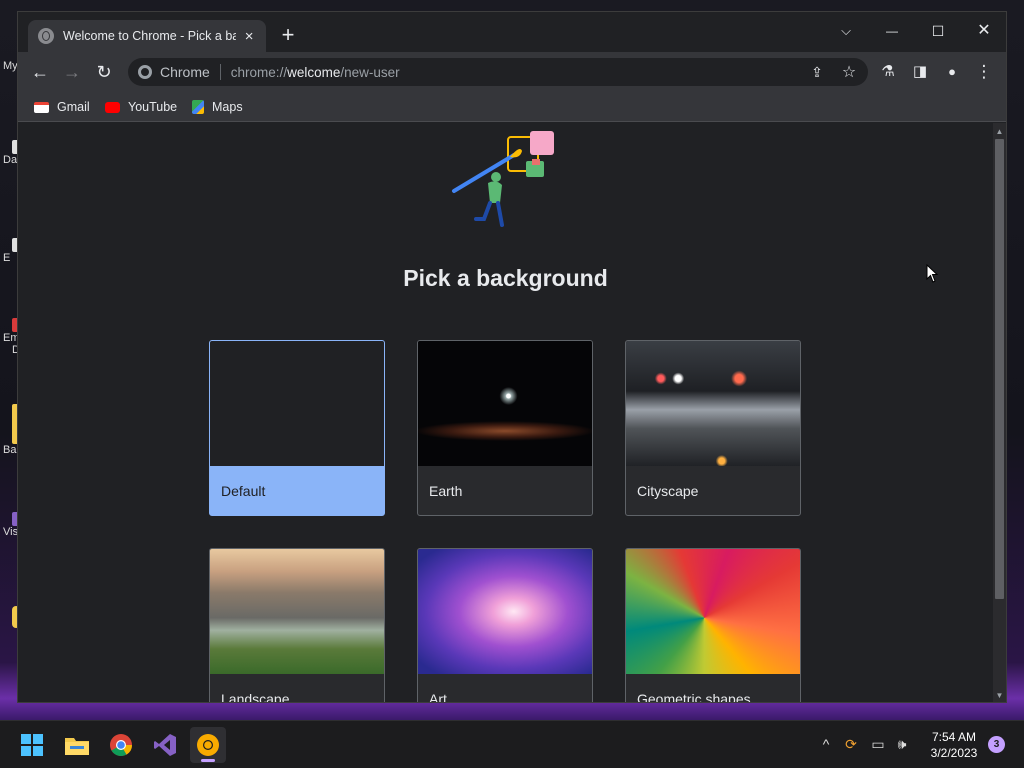  I want to click on desktop-icon-da: Da, so click(9, 153).